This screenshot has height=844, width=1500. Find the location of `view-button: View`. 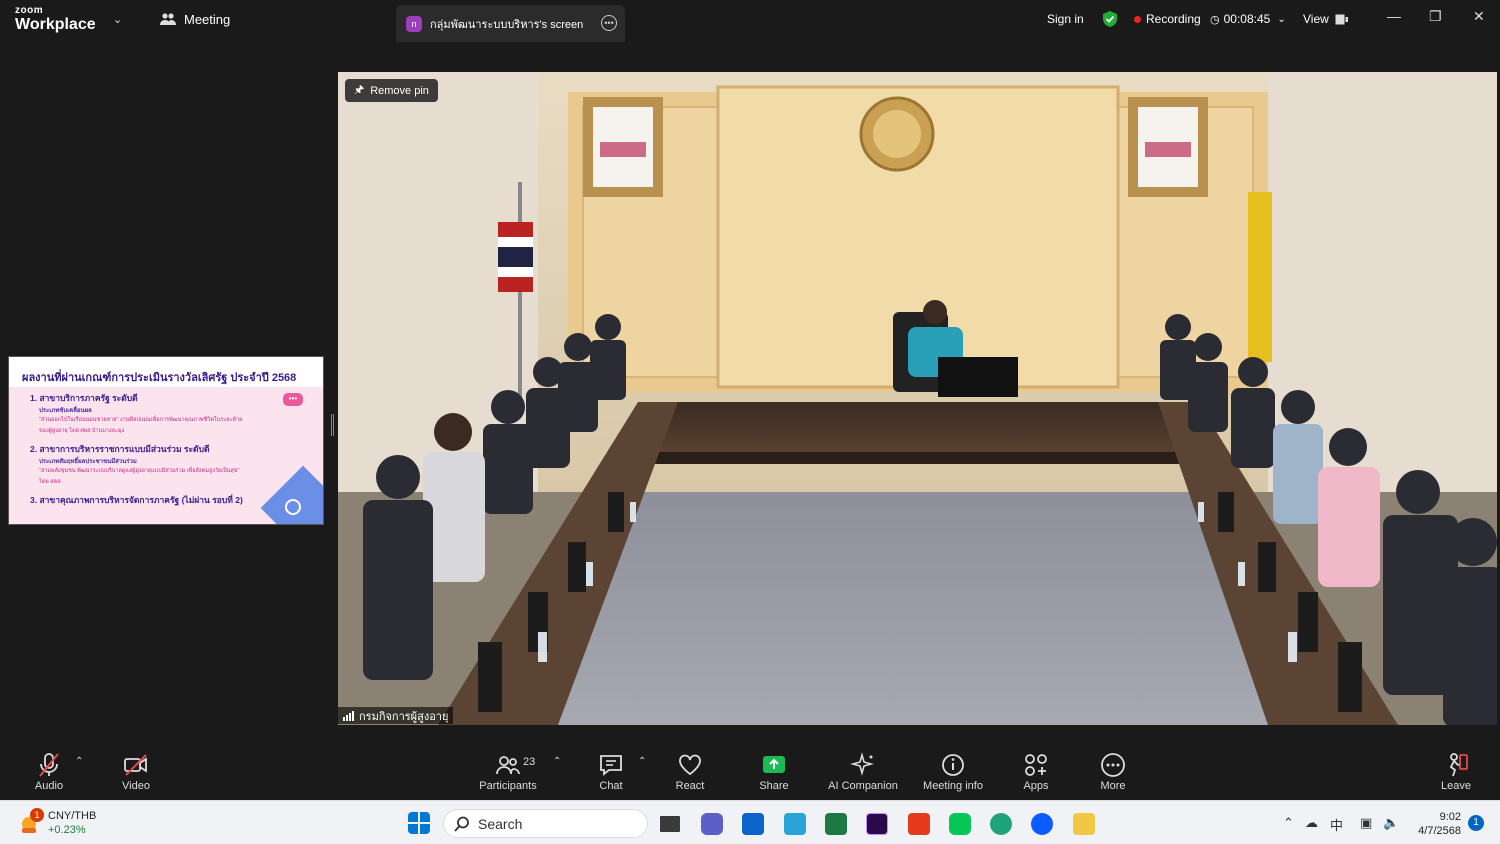

view-button: View is located at coordinates (1325, 19).